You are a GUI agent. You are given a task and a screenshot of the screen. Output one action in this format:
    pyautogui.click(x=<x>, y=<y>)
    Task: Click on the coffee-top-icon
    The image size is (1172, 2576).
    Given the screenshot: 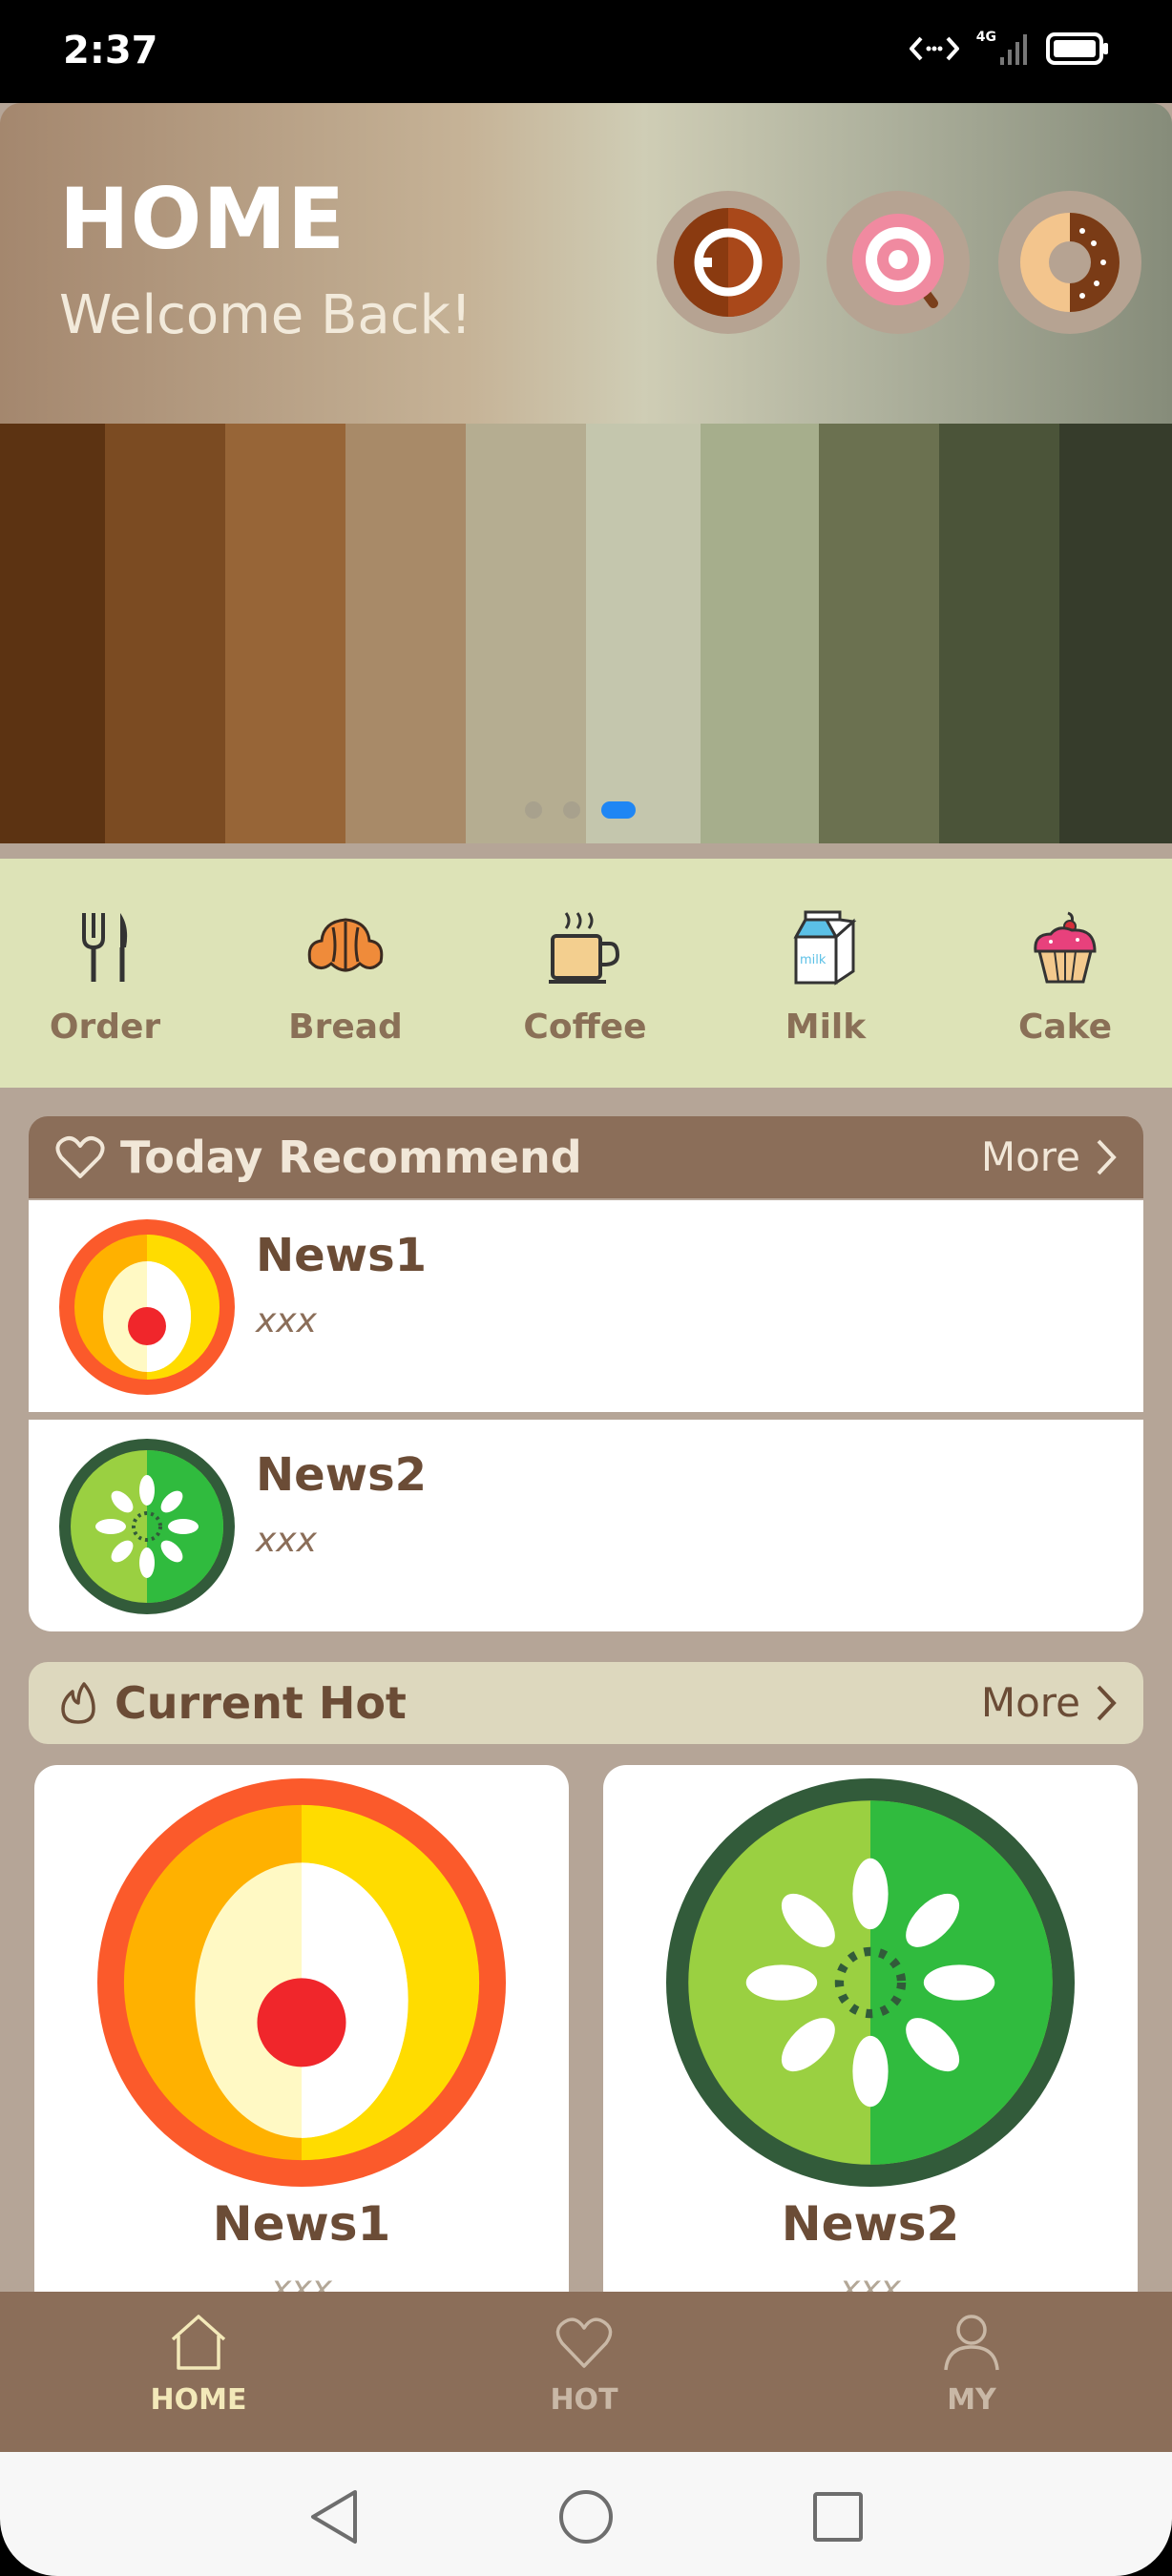 What is the action you would take?
    pyautogui.click(x=729, y=262)
    